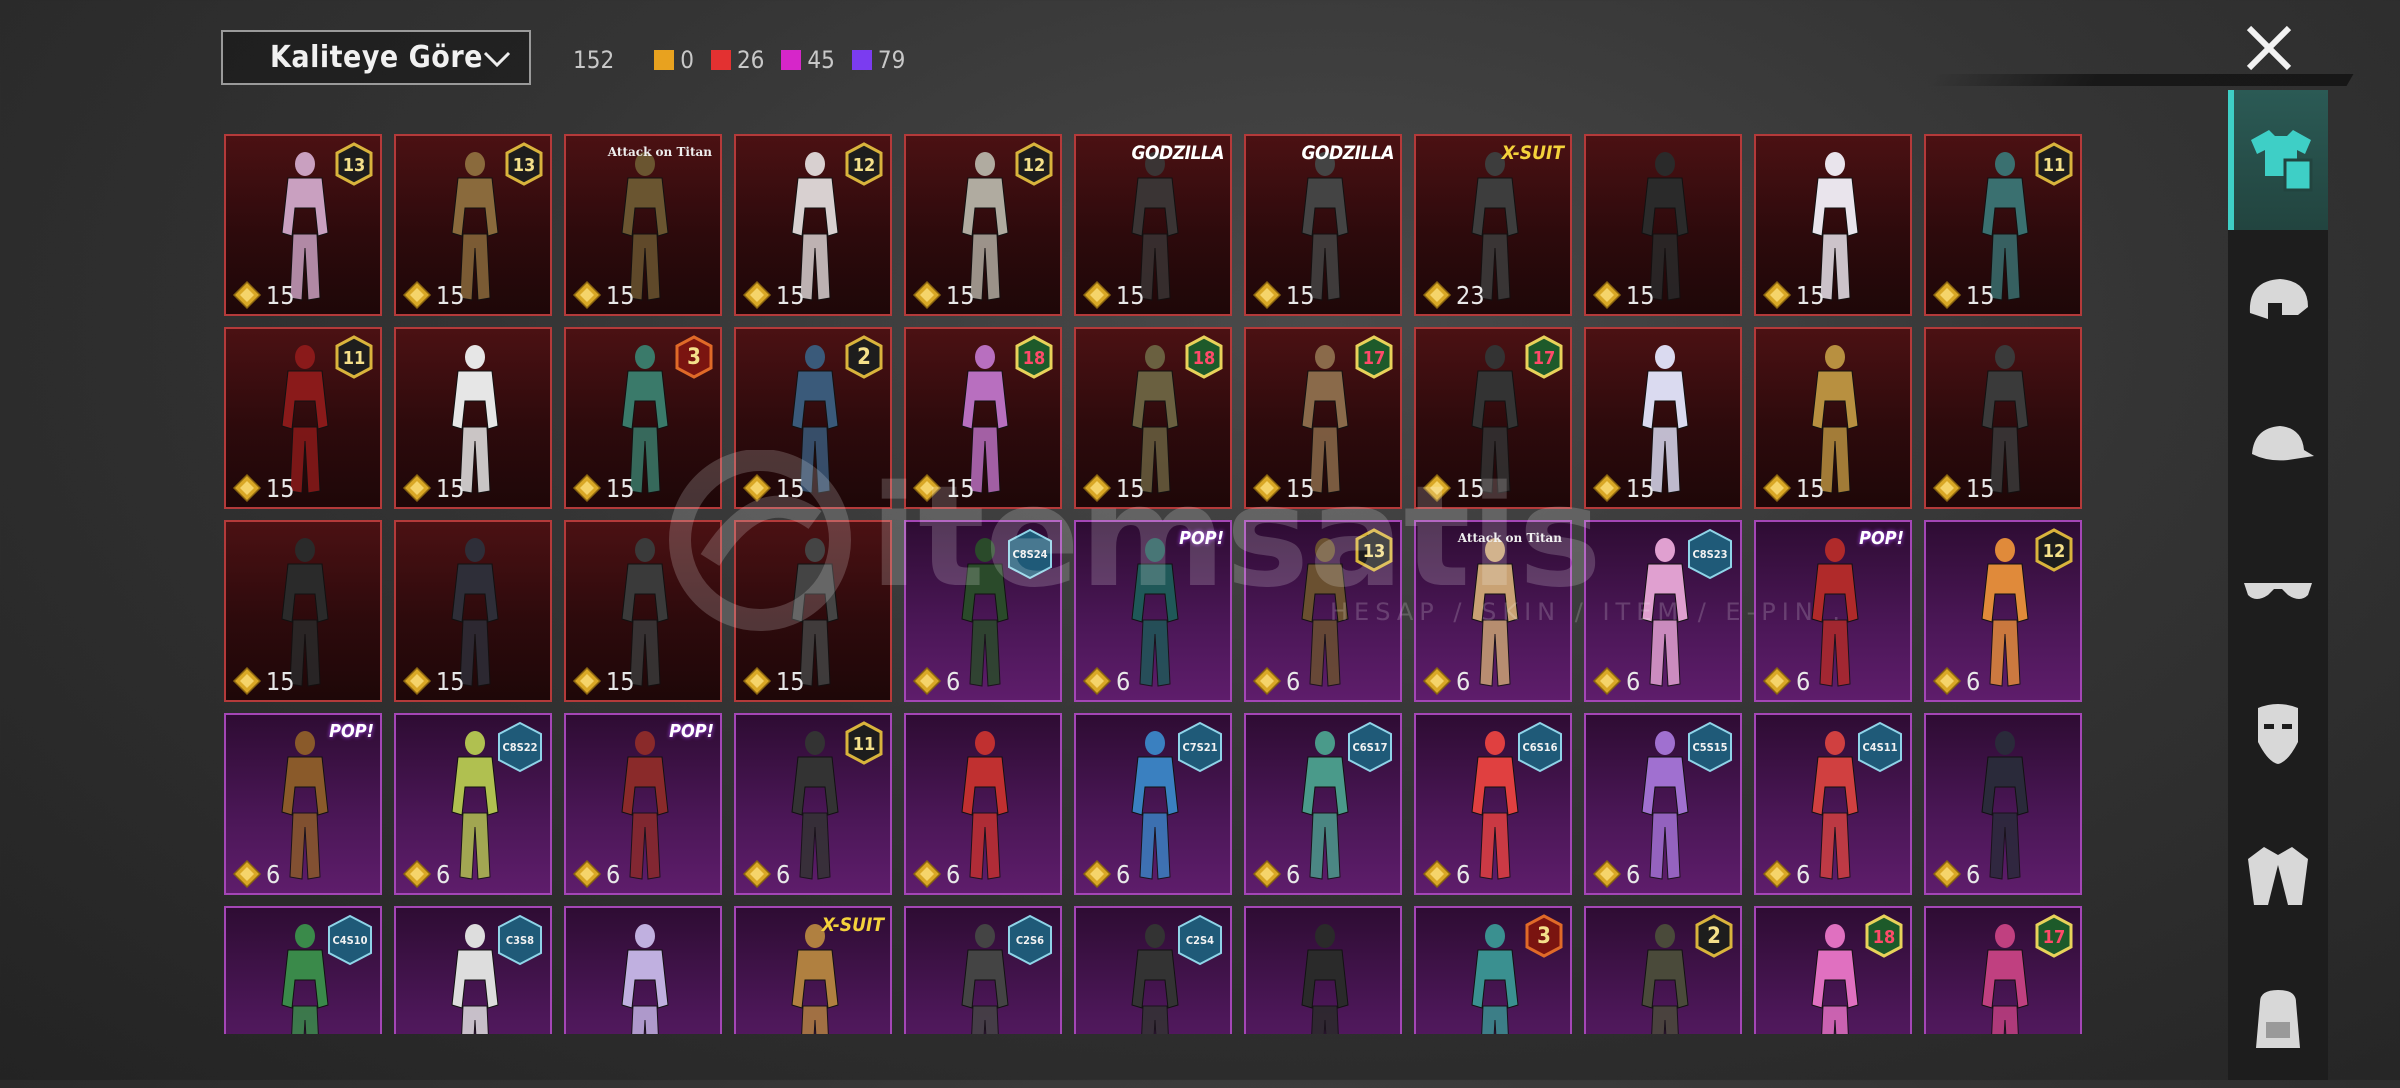  Describe the element at coordinates (2278, 732) in the screenshot. I see `category-tab-mask` at that location.